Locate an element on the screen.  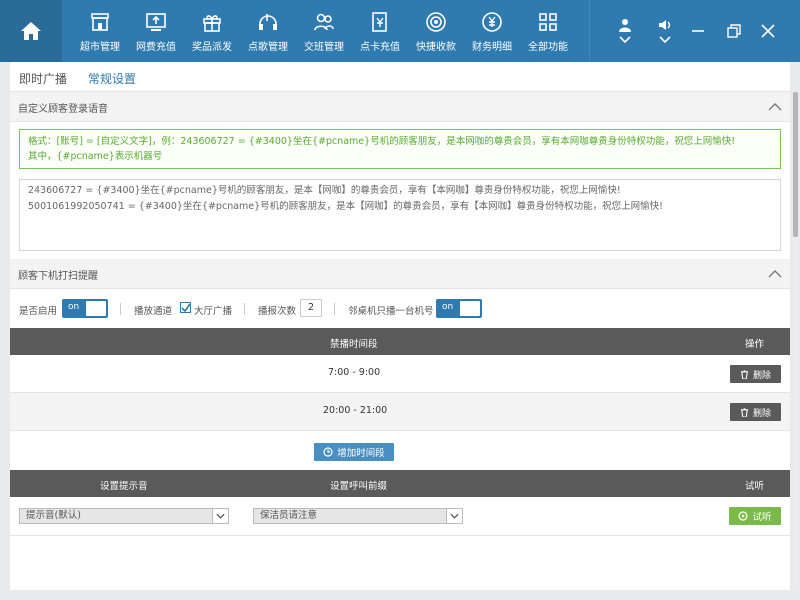
nav-item-shift: 交班管理 is located at coordinates (324, 31).